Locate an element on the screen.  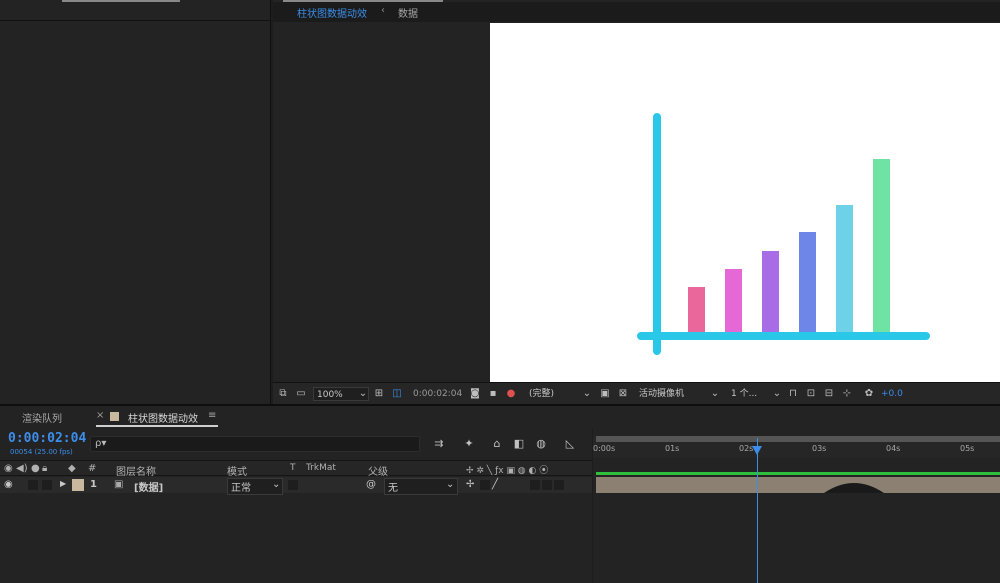
expand-arrow-icon: ▶ is located at coordinates (63, 483).